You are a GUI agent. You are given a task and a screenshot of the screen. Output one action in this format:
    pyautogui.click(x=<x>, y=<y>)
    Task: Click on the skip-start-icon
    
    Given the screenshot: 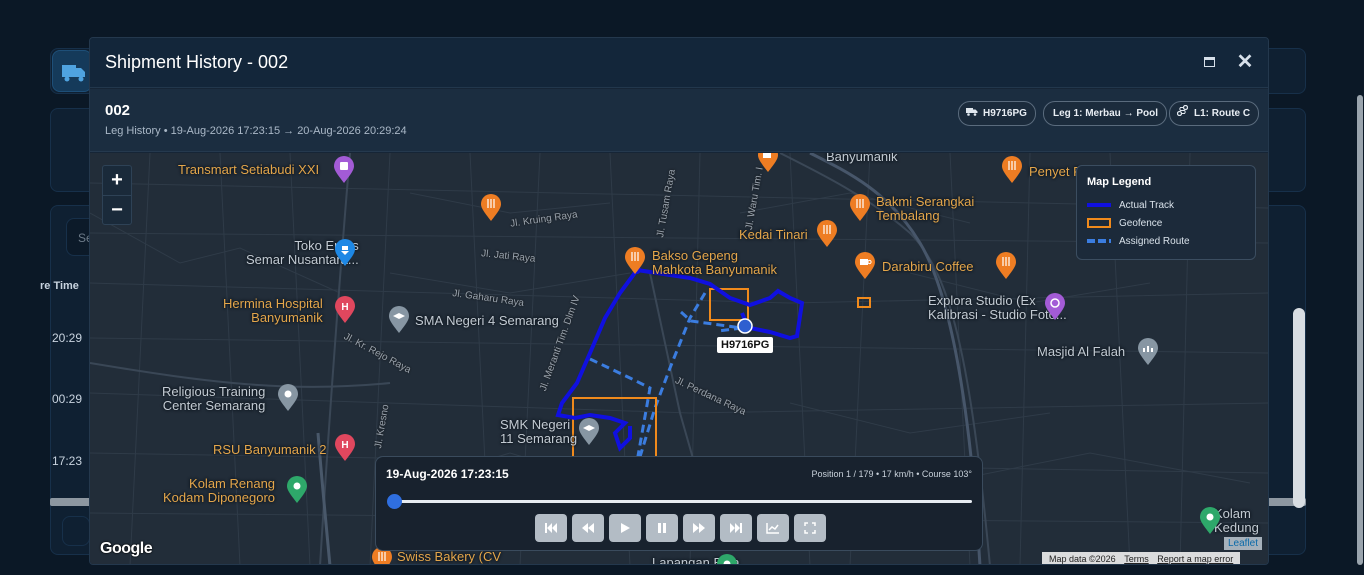 What is the action you would take?
    pyautogui.click(x=551, y=528)
    